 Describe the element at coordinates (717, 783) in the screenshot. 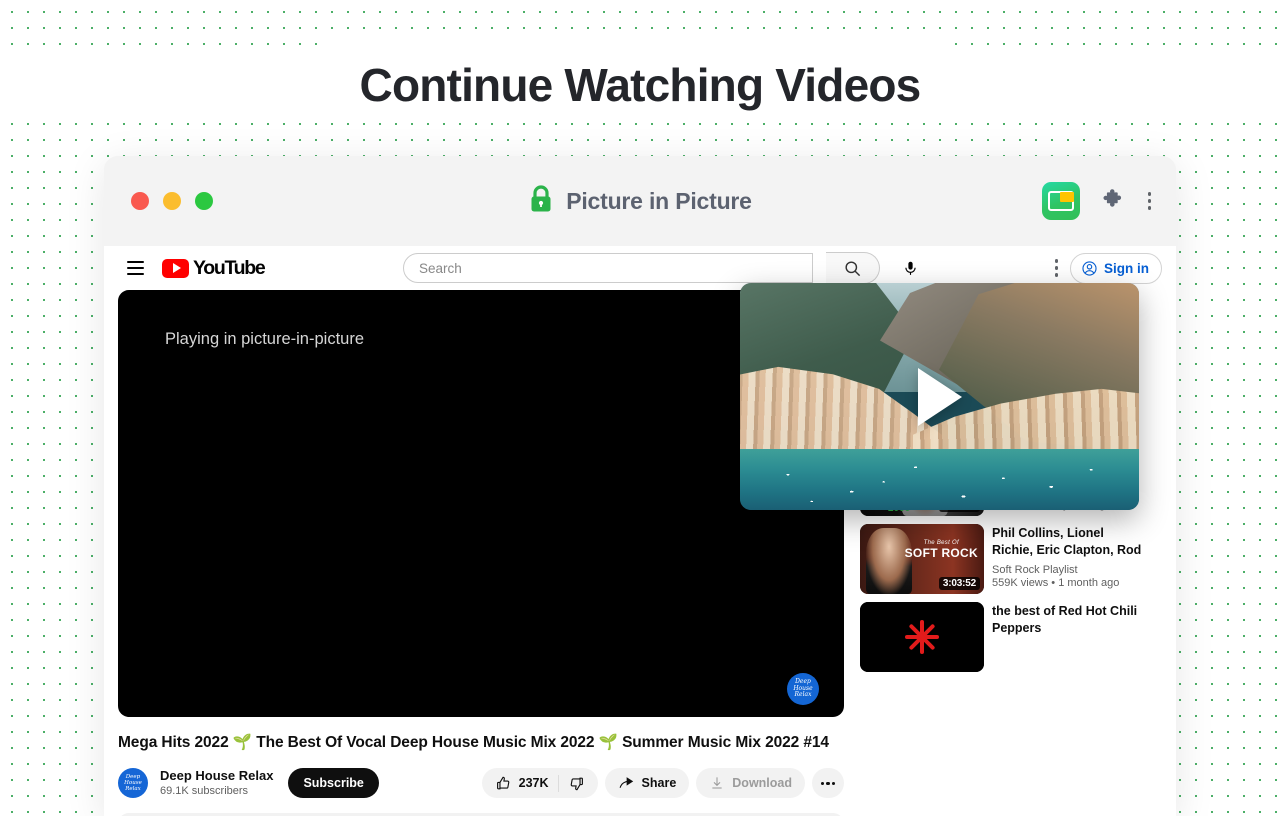

I see `download-icon` at that location.